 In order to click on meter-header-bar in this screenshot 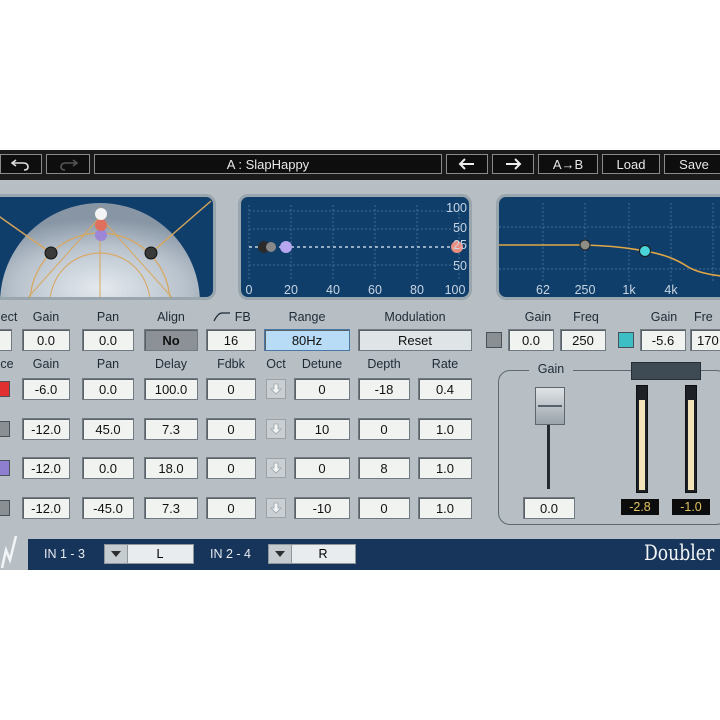, I will do `click(666, 371)`.